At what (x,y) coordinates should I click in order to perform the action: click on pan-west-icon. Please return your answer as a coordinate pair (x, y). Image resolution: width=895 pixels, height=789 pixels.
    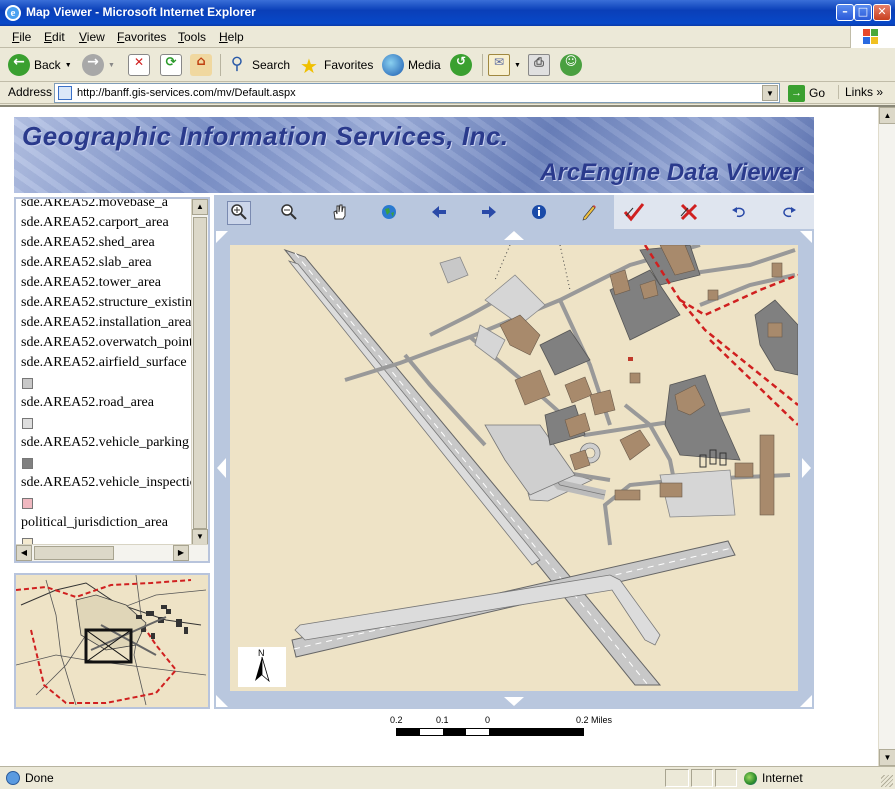
    Looking at the image, I should click on (221, 468).